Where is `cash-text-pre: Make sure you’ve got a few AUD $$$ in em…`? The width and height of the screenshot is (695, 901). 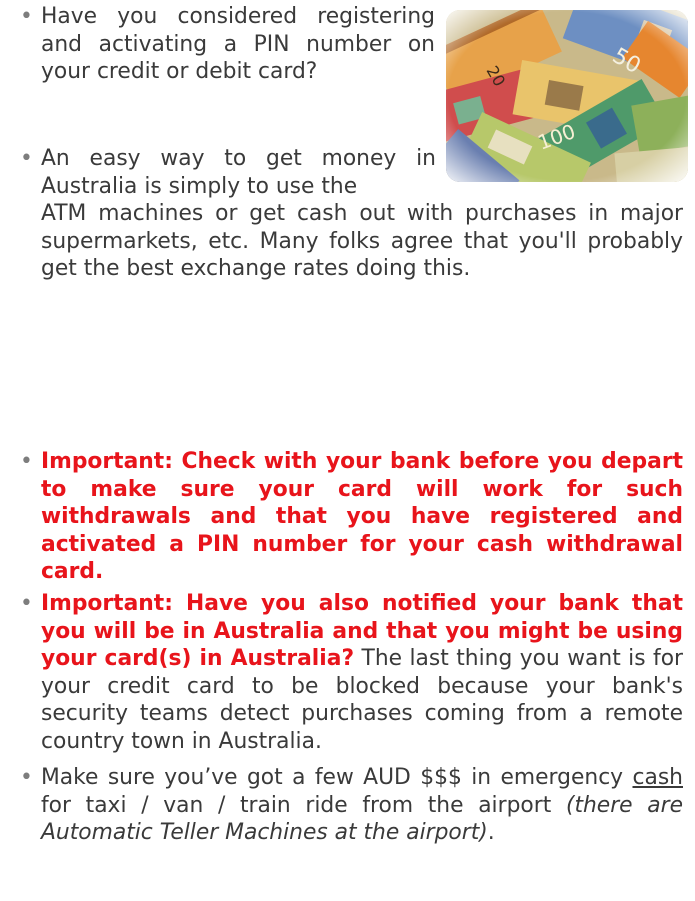 cash-text-pre: Make sure you’ve got a few AUD $$$ in em… is located at coordinates (337, 777).